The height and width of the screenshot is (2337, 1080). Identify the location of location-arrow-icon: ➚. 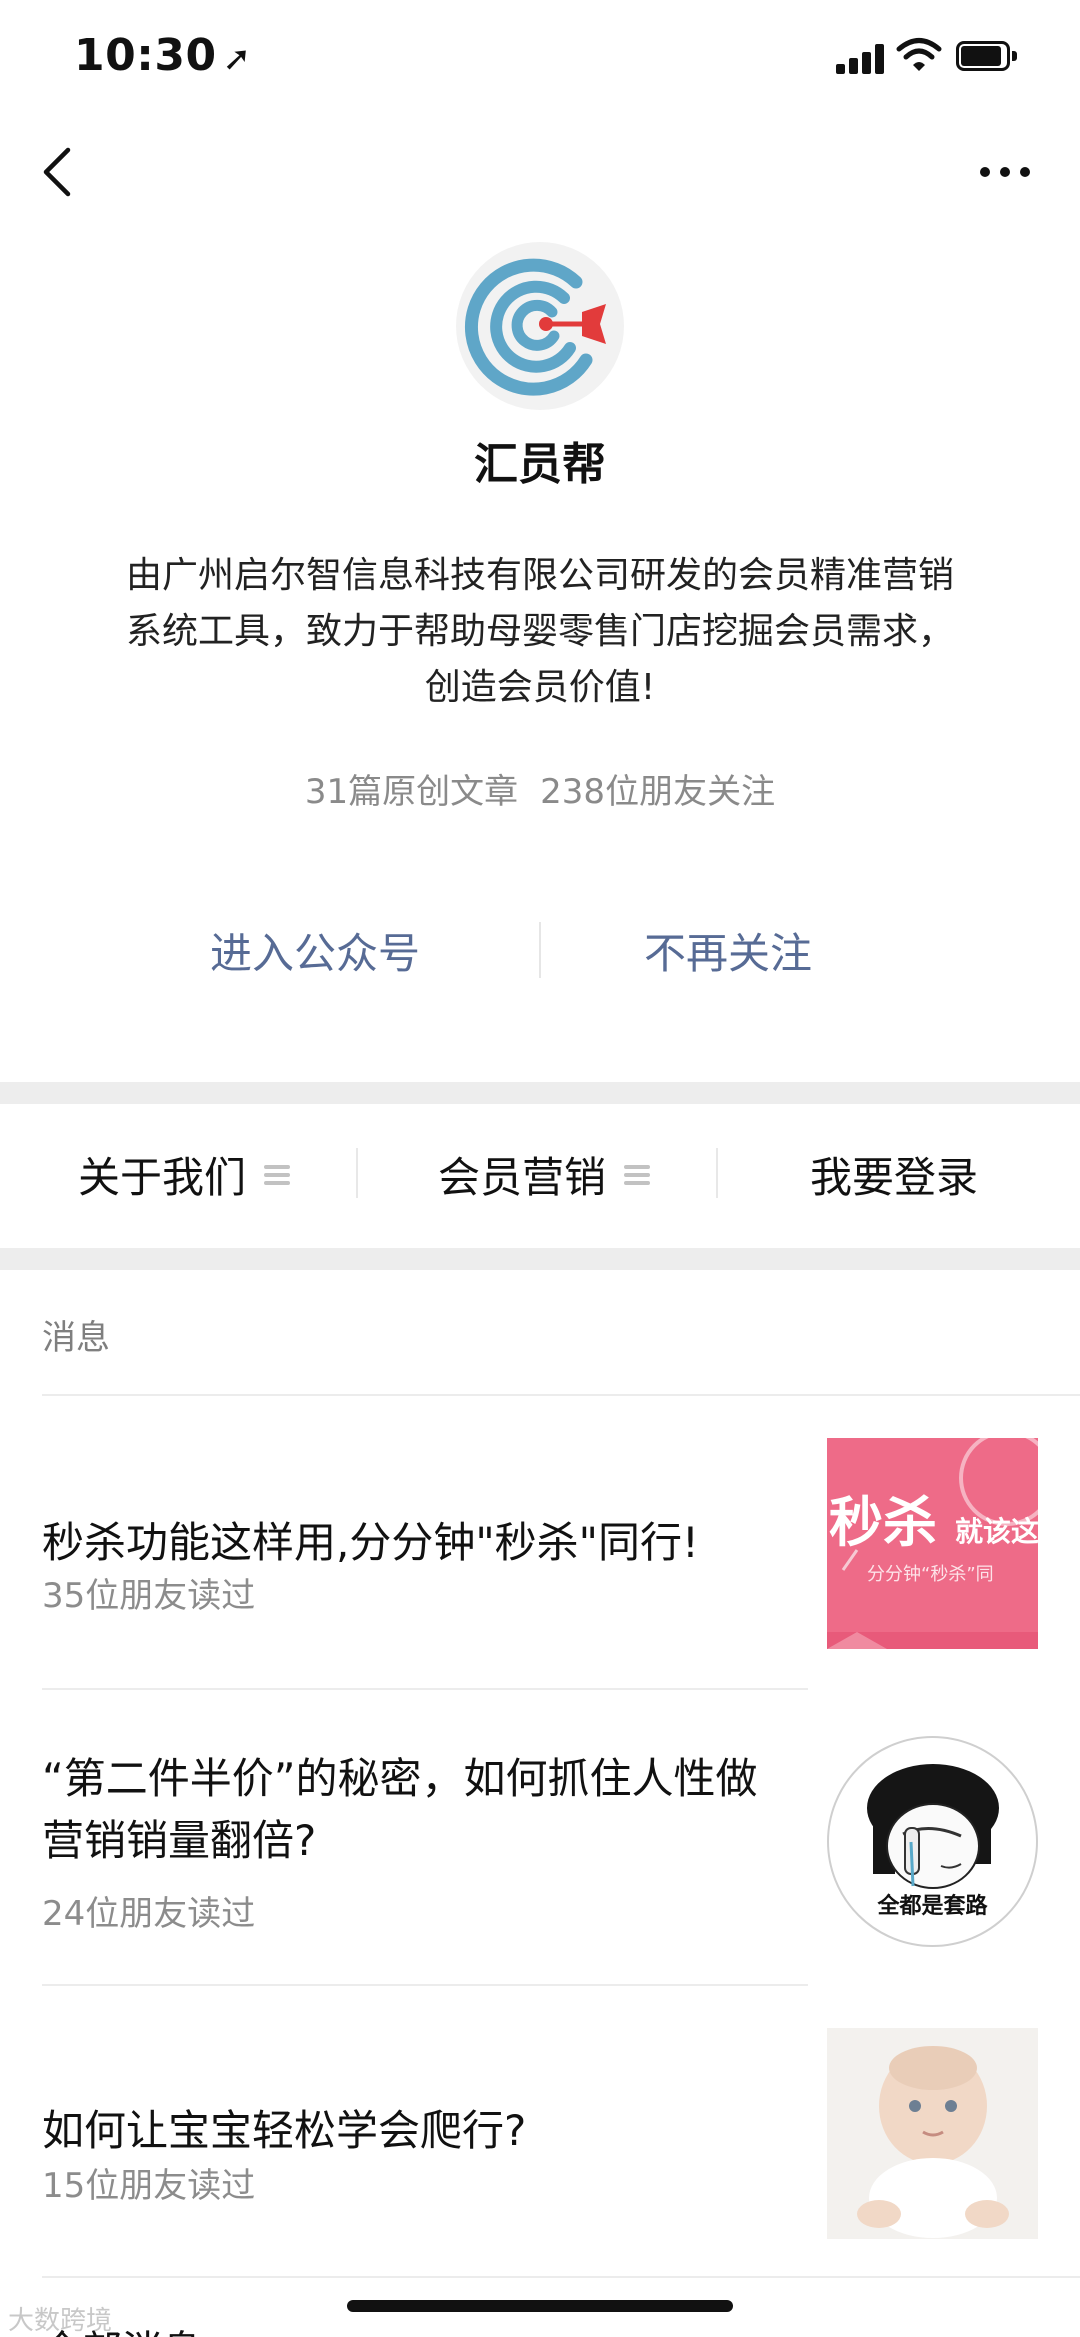
(237, 59).